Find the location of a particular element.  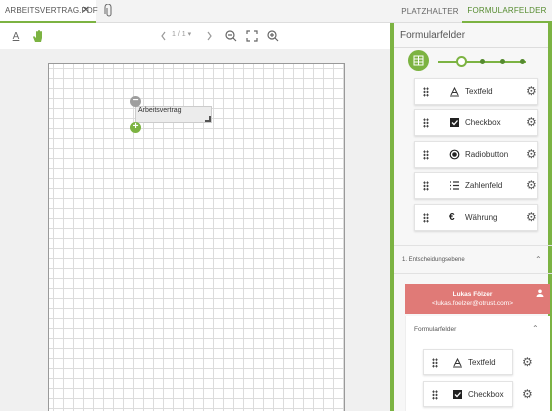

field-item-label: Zahlenfeld is located at coordinates (484, 185).